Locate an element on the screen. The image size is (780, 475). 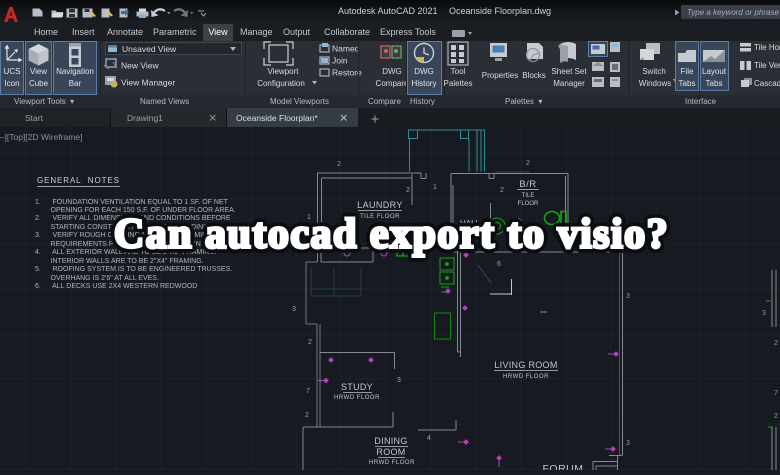
svg-text: Windows is located at coordinates (655, 83).